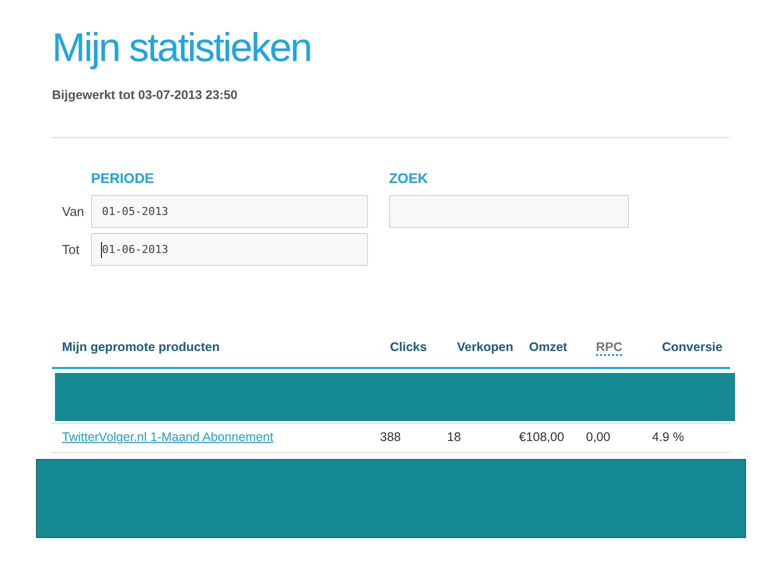 The height and width of the screenshot is (566, 775). What do you see at coordinates (598, 437) in the screenshot?
I see `table-cell: 0,00` at bounding box center [598, 437].